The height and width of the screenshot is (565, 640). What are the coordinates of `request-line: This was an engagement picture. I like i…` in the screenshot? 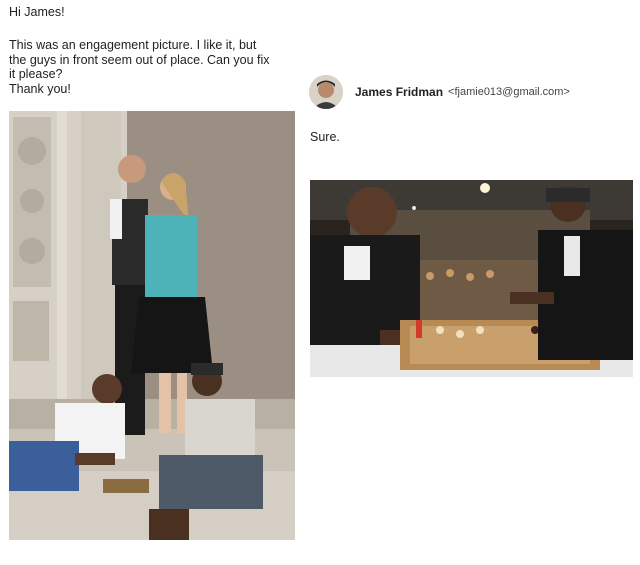 It's located at (133, 45).